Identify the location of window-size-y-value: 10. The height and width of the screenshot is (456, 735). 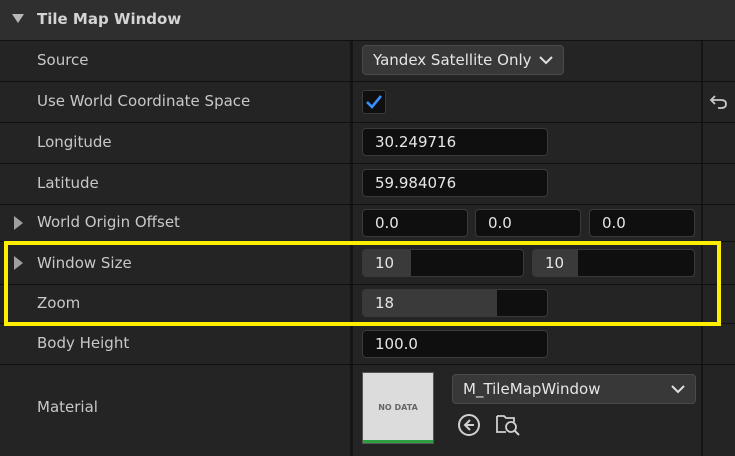
(555, 263).